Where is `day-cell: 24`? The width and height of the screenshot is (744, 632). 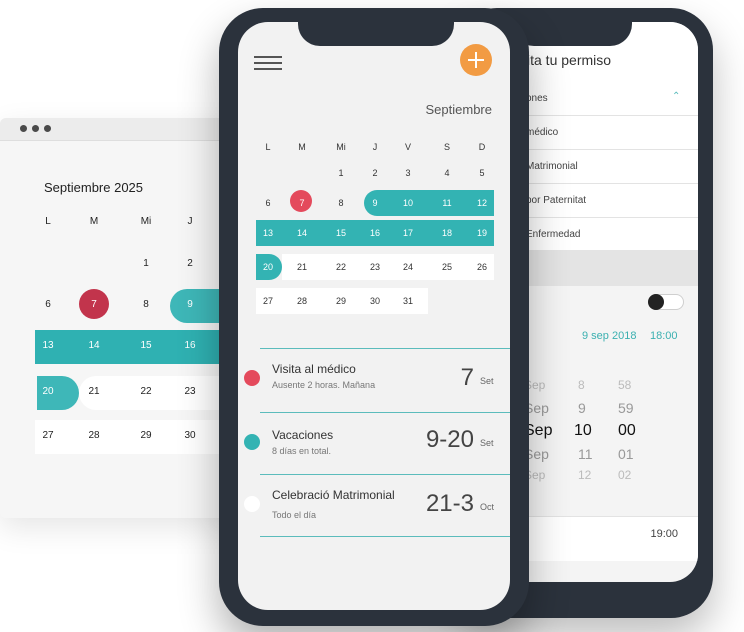 day-cell: 24 is located at coordinates (408, 267).